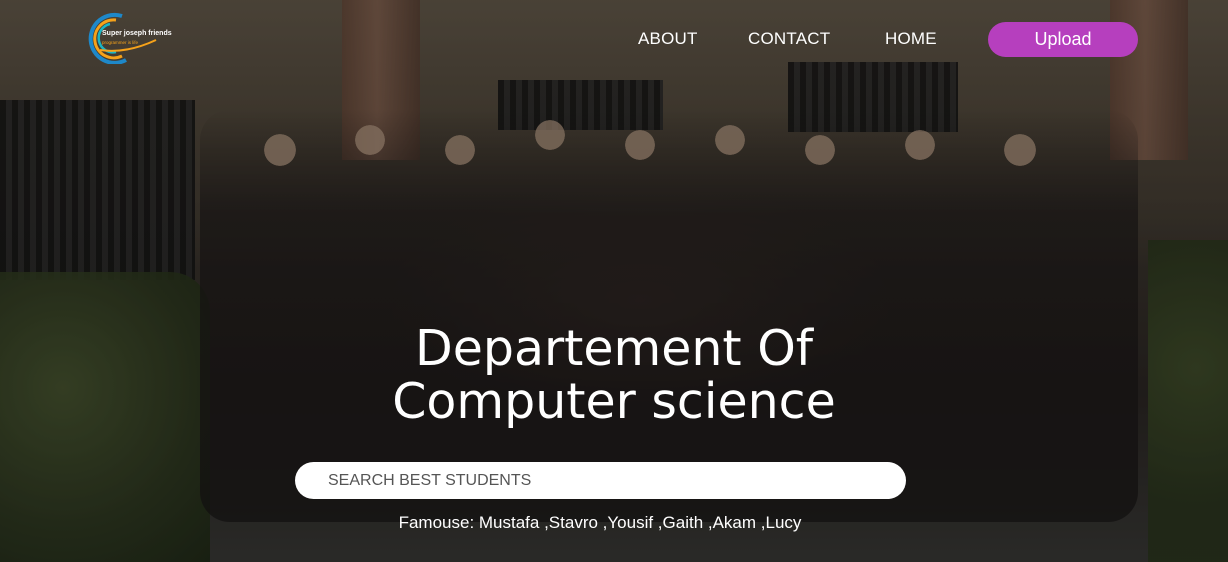 The image size is (1228, 562). I want to click on search-input, so click(600, 480).